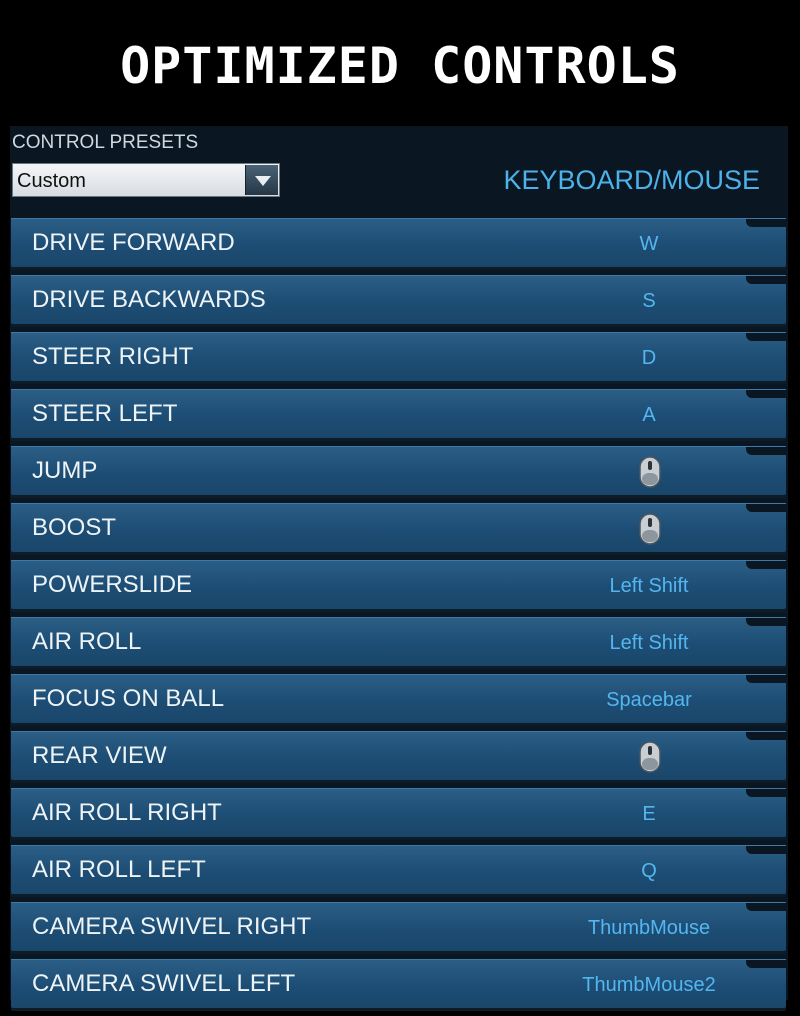 The image size is (800, 1016). I want to click on binding-action-label: CAMERA SWIVEL LEFT, so click(164, 983).